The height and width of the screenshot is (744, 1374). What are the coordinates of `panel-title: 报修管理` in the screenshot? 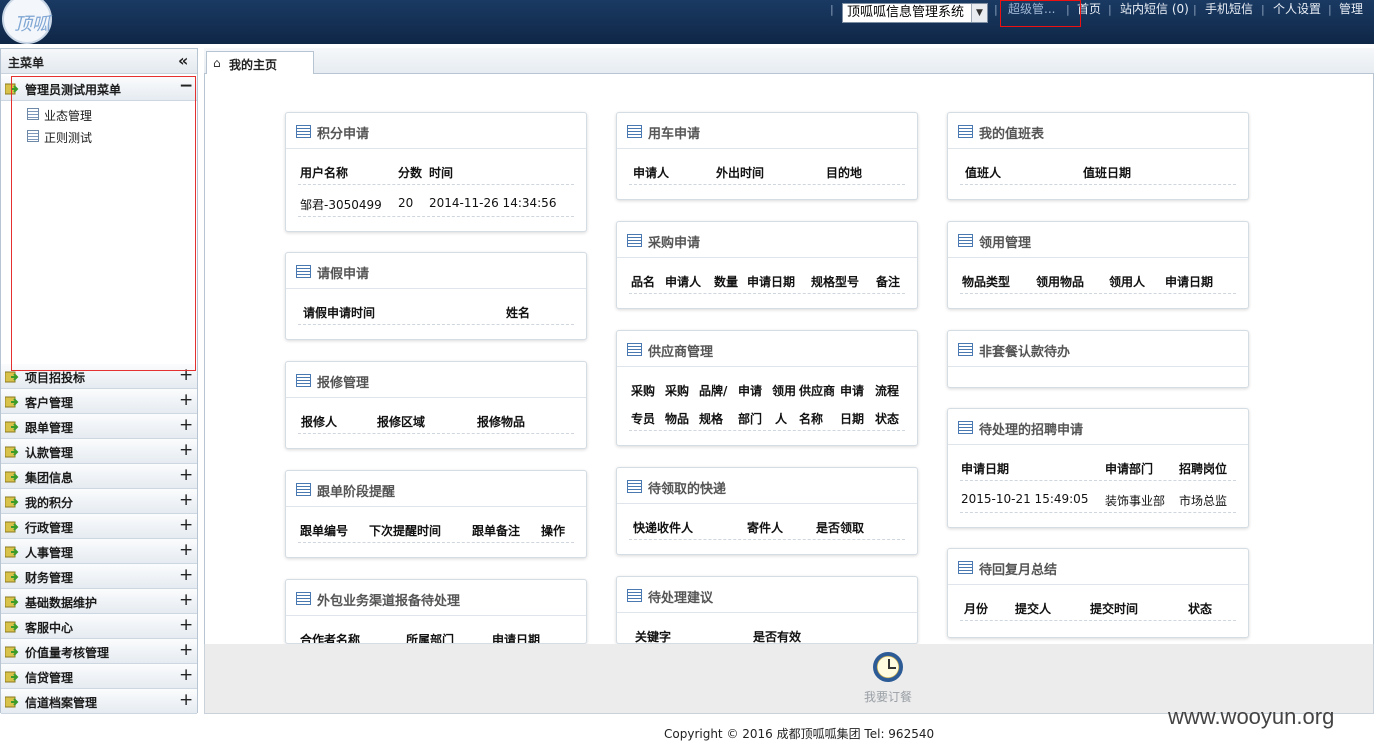 It's located at (343, 383).